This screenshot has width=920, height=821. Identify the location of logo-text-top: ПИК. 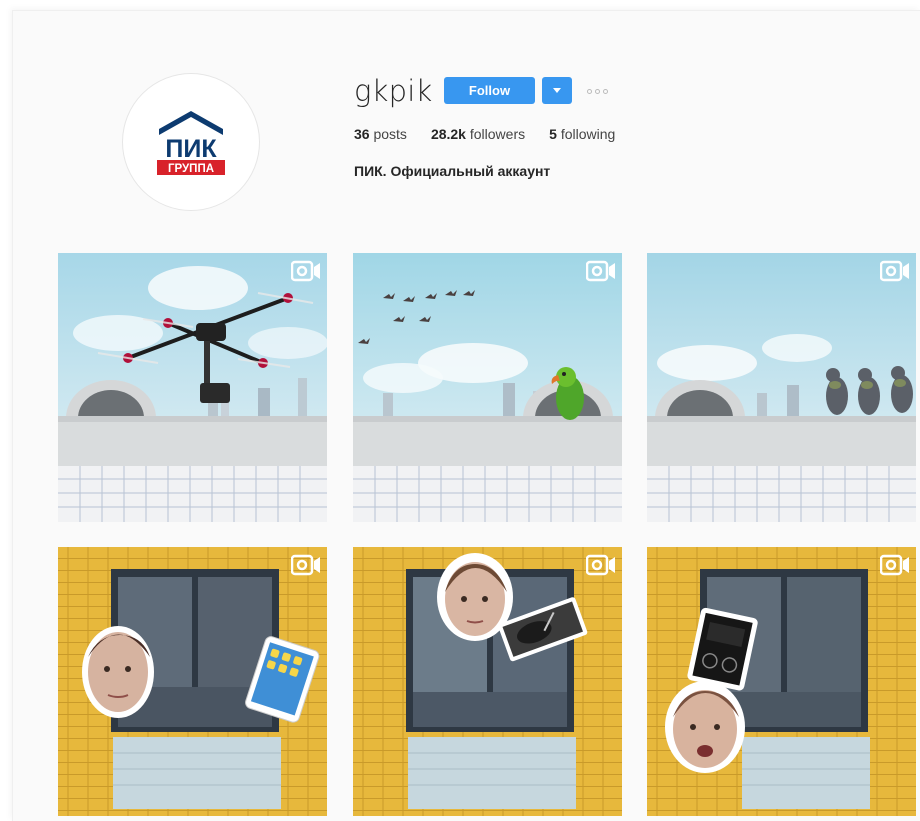
(191, 149).